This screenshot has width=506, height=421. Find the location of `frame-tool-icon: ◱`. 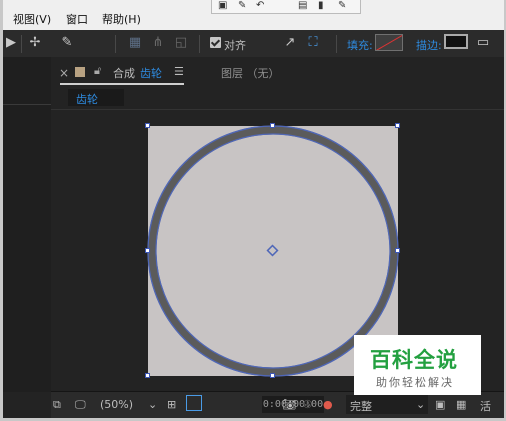

frame-tool-icon: ◱ is located at coordinates (181, 43).